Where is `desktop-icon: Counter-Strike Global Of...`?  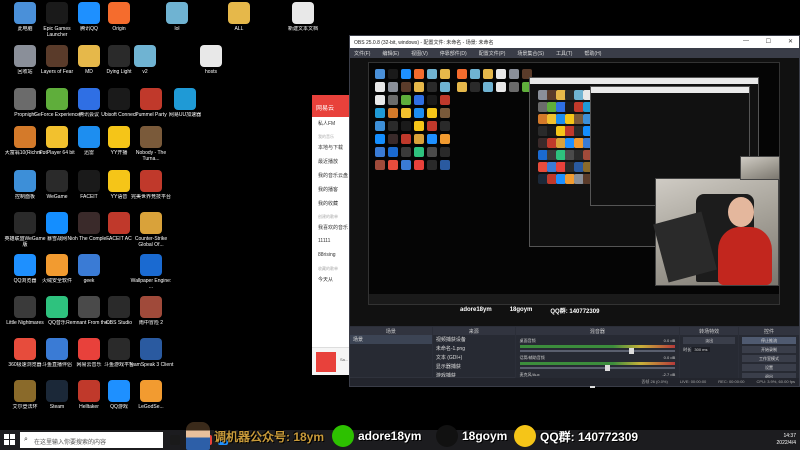
desktop-icon: Counter-Strike Global Of... is located at coordinates (151, 230).